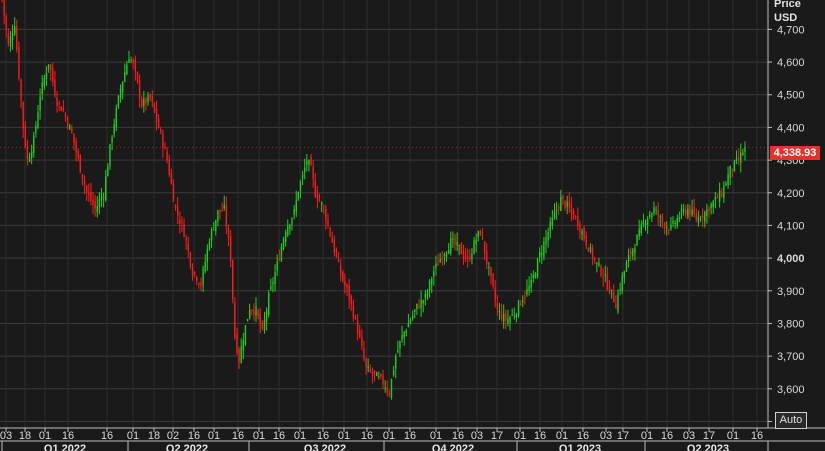  I want to click on x-tick-label: 01, so click(562, 436).